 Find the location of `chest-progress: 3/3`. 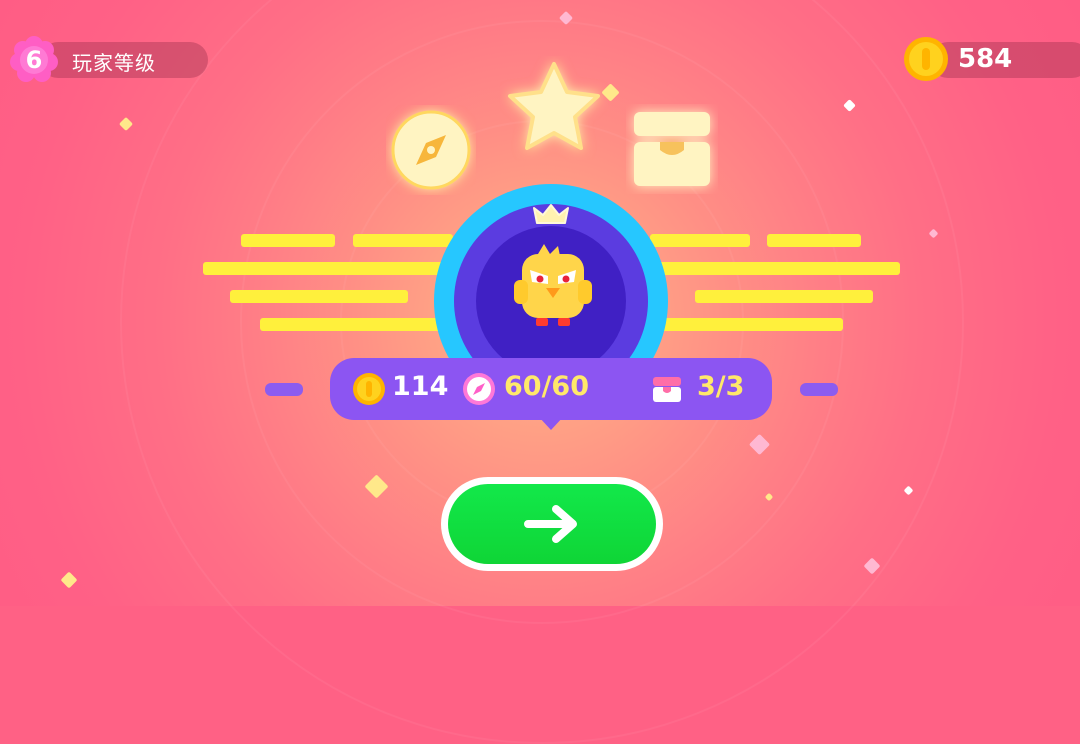

chest-progress: 3/3 is located at coordinates (721, 386).